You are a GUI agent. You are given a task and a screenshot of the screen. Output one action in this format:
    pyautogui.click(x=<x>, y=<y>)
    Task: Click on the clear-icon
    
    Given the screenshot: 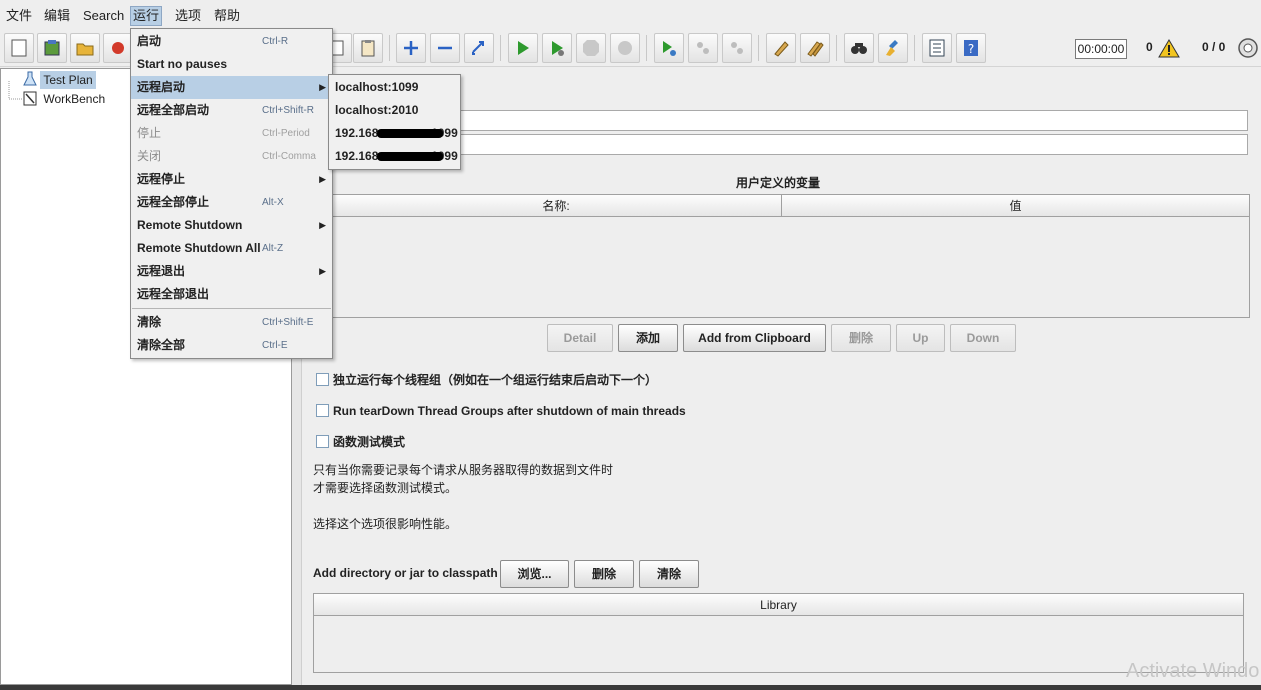 What is the action you would take?
    pyautogui.click(x=781, y=48)
    